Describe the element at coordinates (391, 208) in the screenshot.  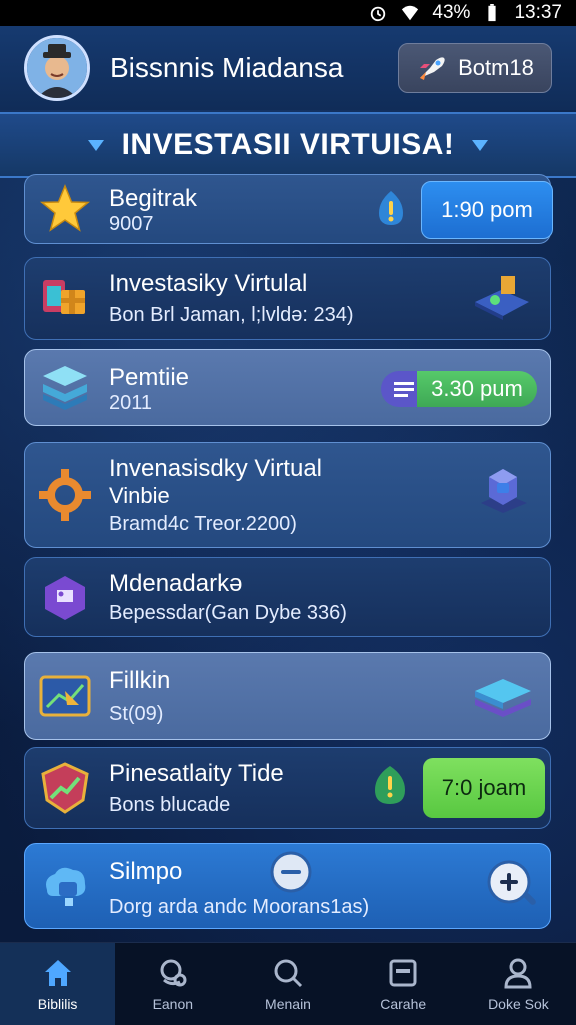
I see `alert-drop-icon` at that location.